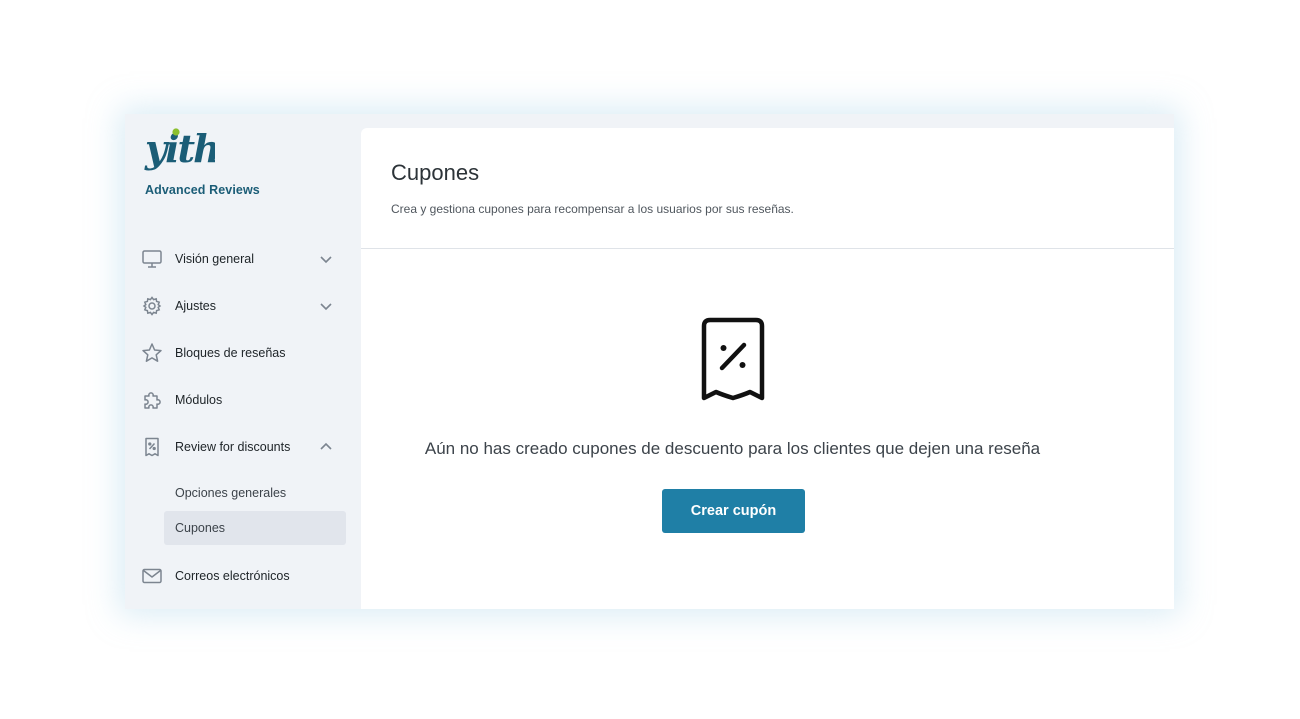  Describe the element at coordinates (152, 400) in the screenshot. I see `puzzle-icon` at that location.